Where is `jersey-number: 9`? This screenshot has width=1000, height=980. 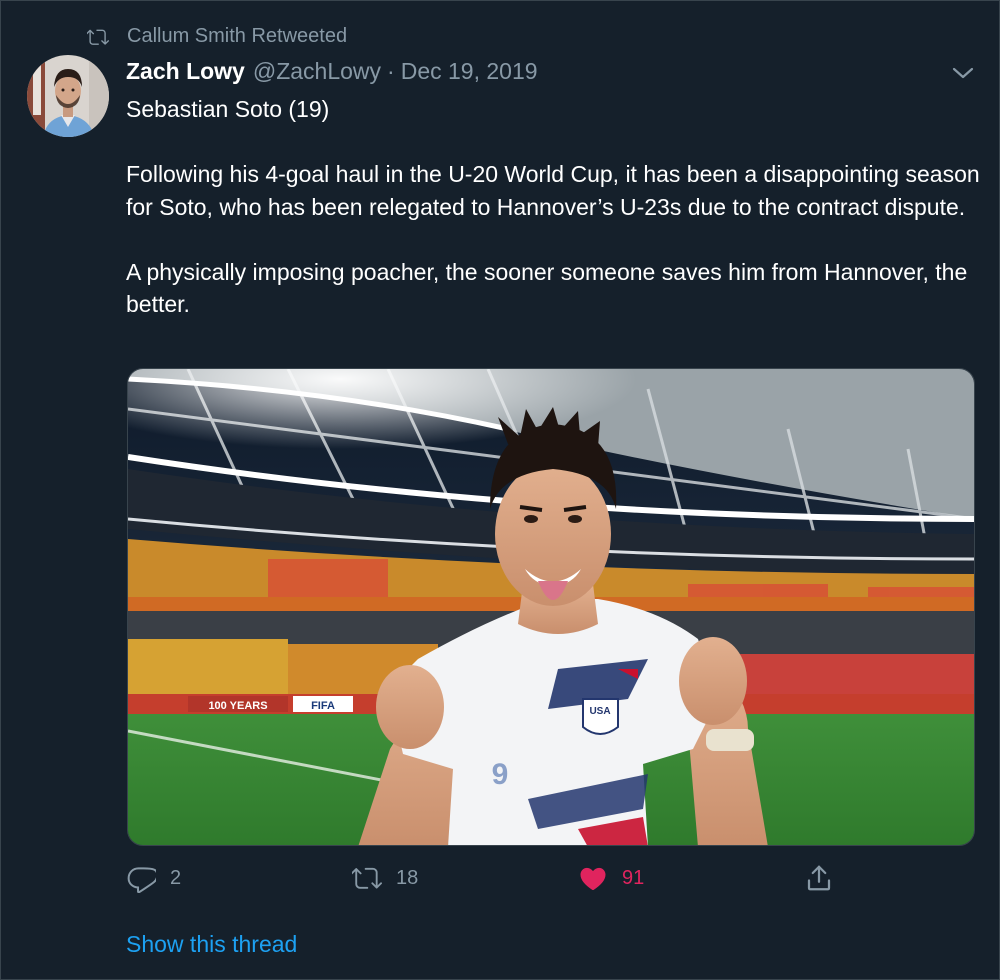 jersey-number: 9 is located at coordinates (500, 774).